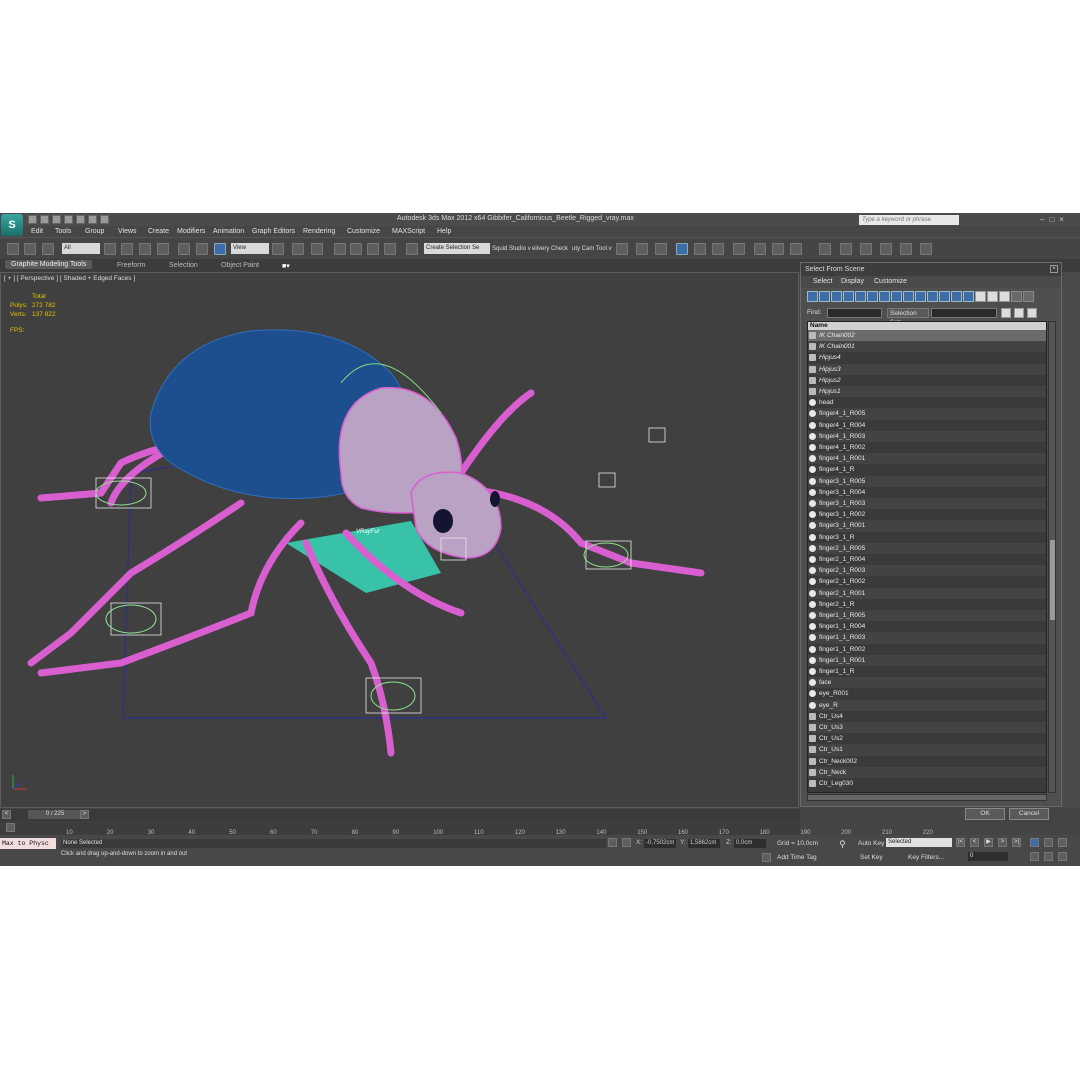  I want to click on extra-tool-5-icon, so click(906, 249).